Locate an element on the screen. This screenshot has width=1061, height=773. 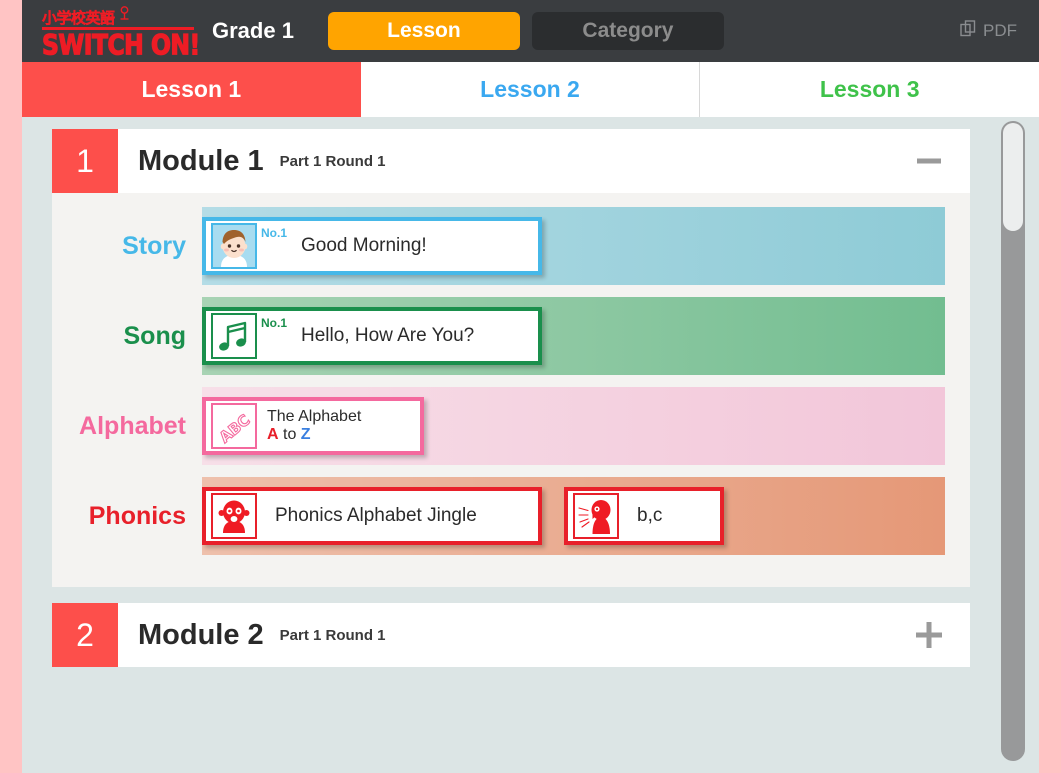
card-title-phonics-1: Phonics Alphabet Jingle is located at coordinates (376, 516).